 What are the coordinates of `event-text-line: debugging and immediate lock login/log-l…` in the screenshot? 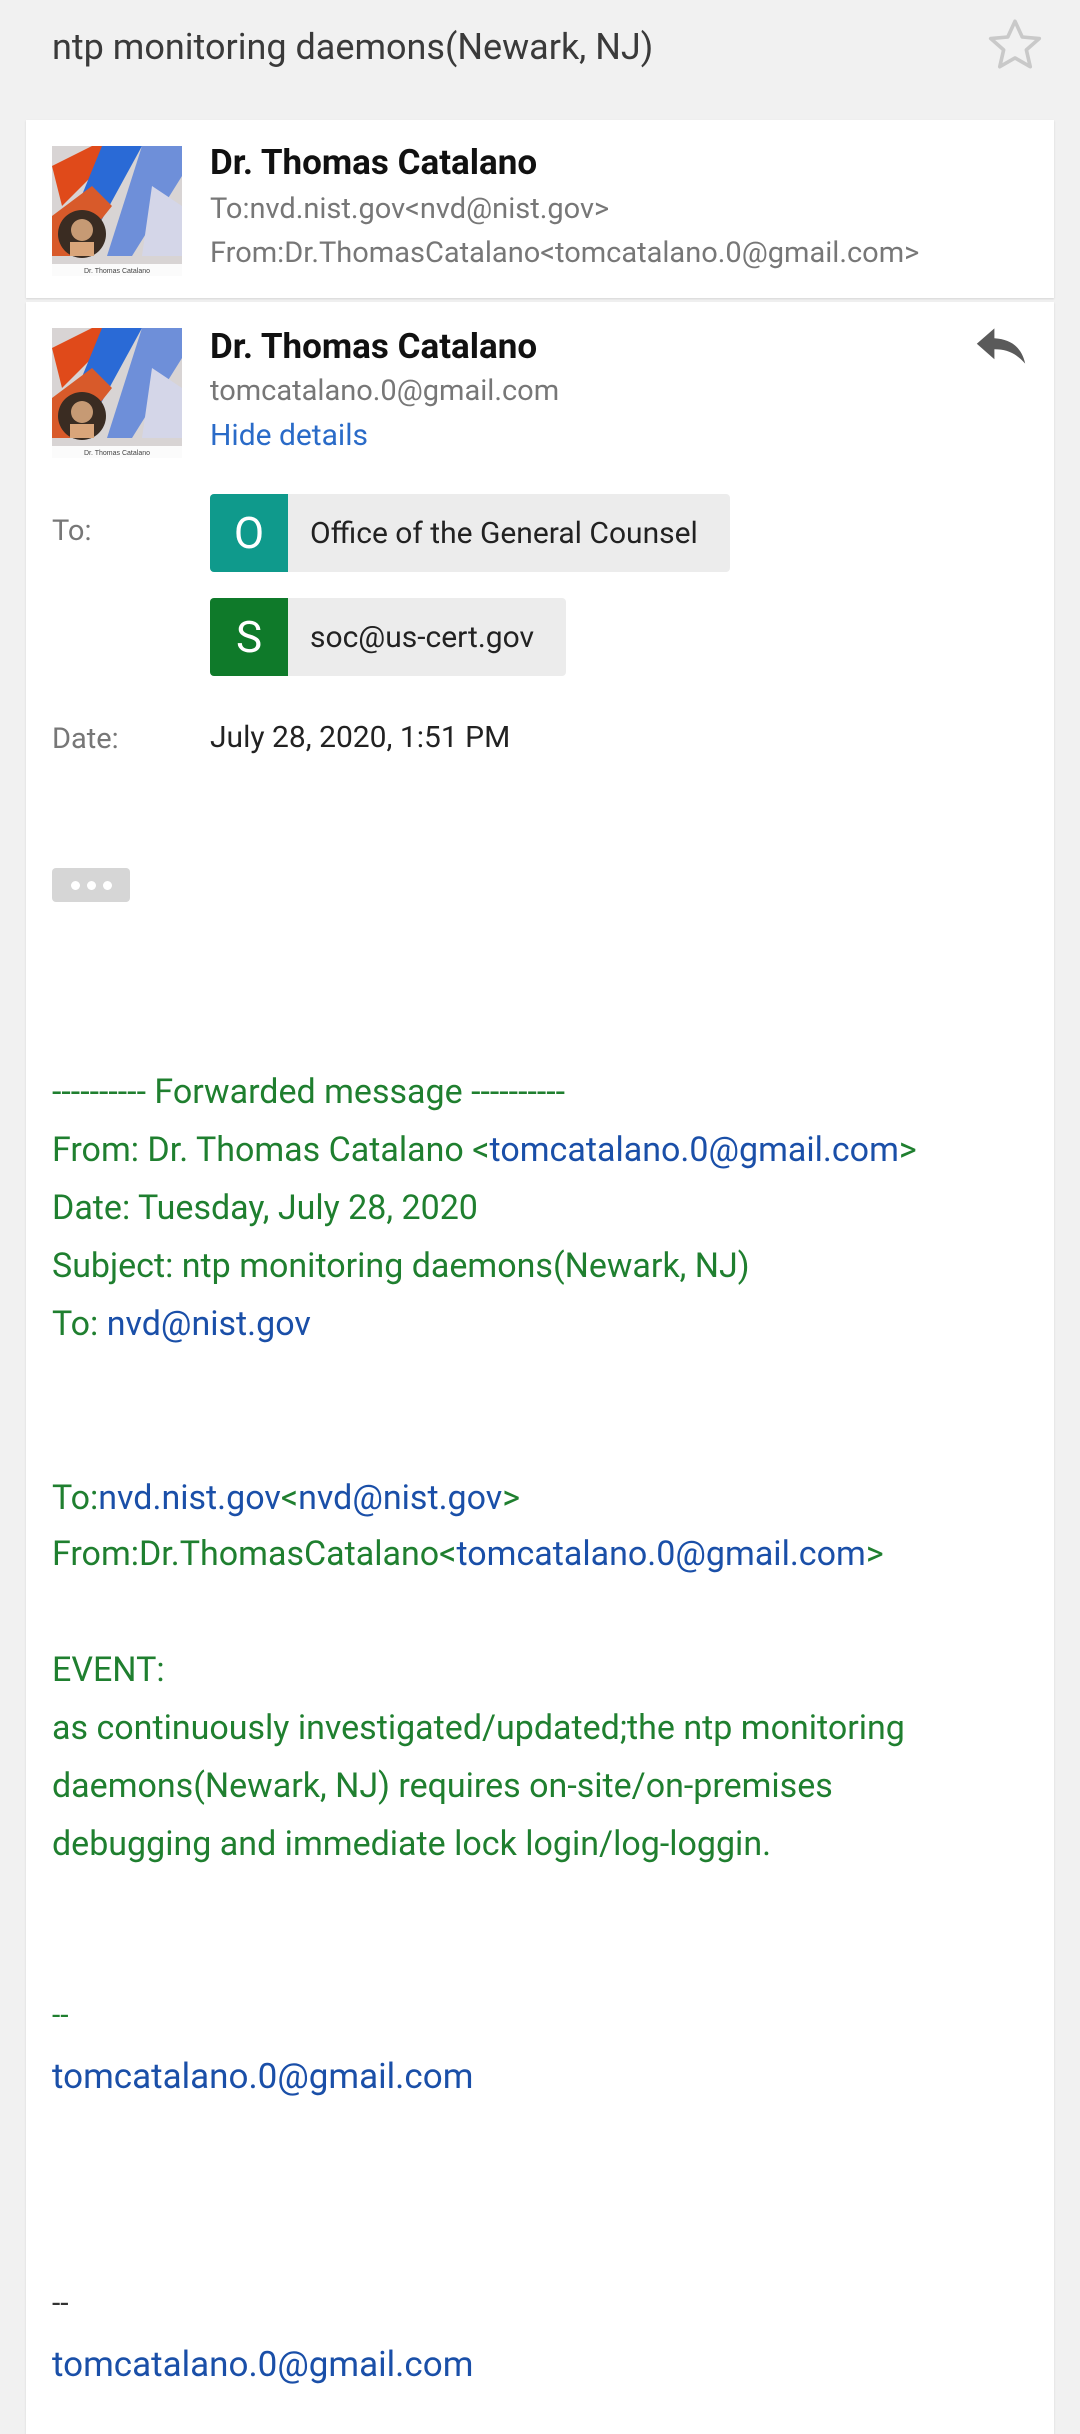 It's located at (412, 1844).